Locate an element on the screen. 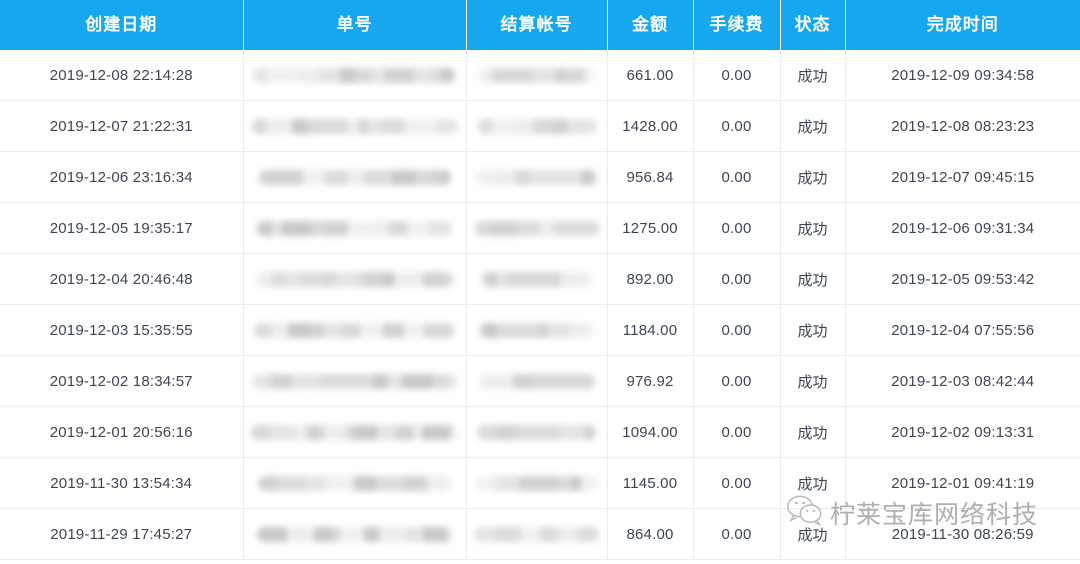 This screenshot has height=564, width=1080. table-header-row: 创建日期 单号 结算帐号 金额 手续费 状态 完成时间 is located at coordinates (540, 25).